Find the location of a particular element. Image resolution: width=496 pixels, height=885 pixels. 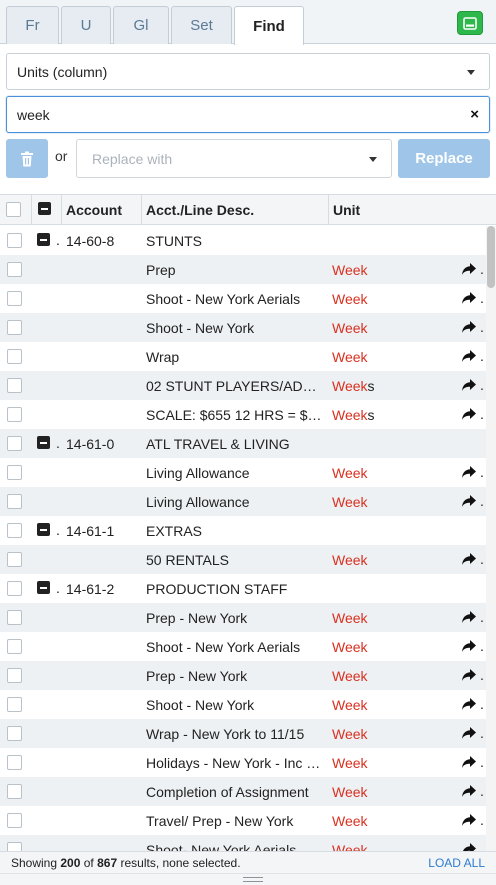

table-row: 50 RENTALS Week. is located at coordinates (243, 559).